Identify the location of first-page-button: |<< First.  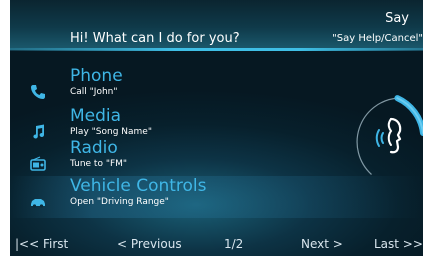
(41, 244).